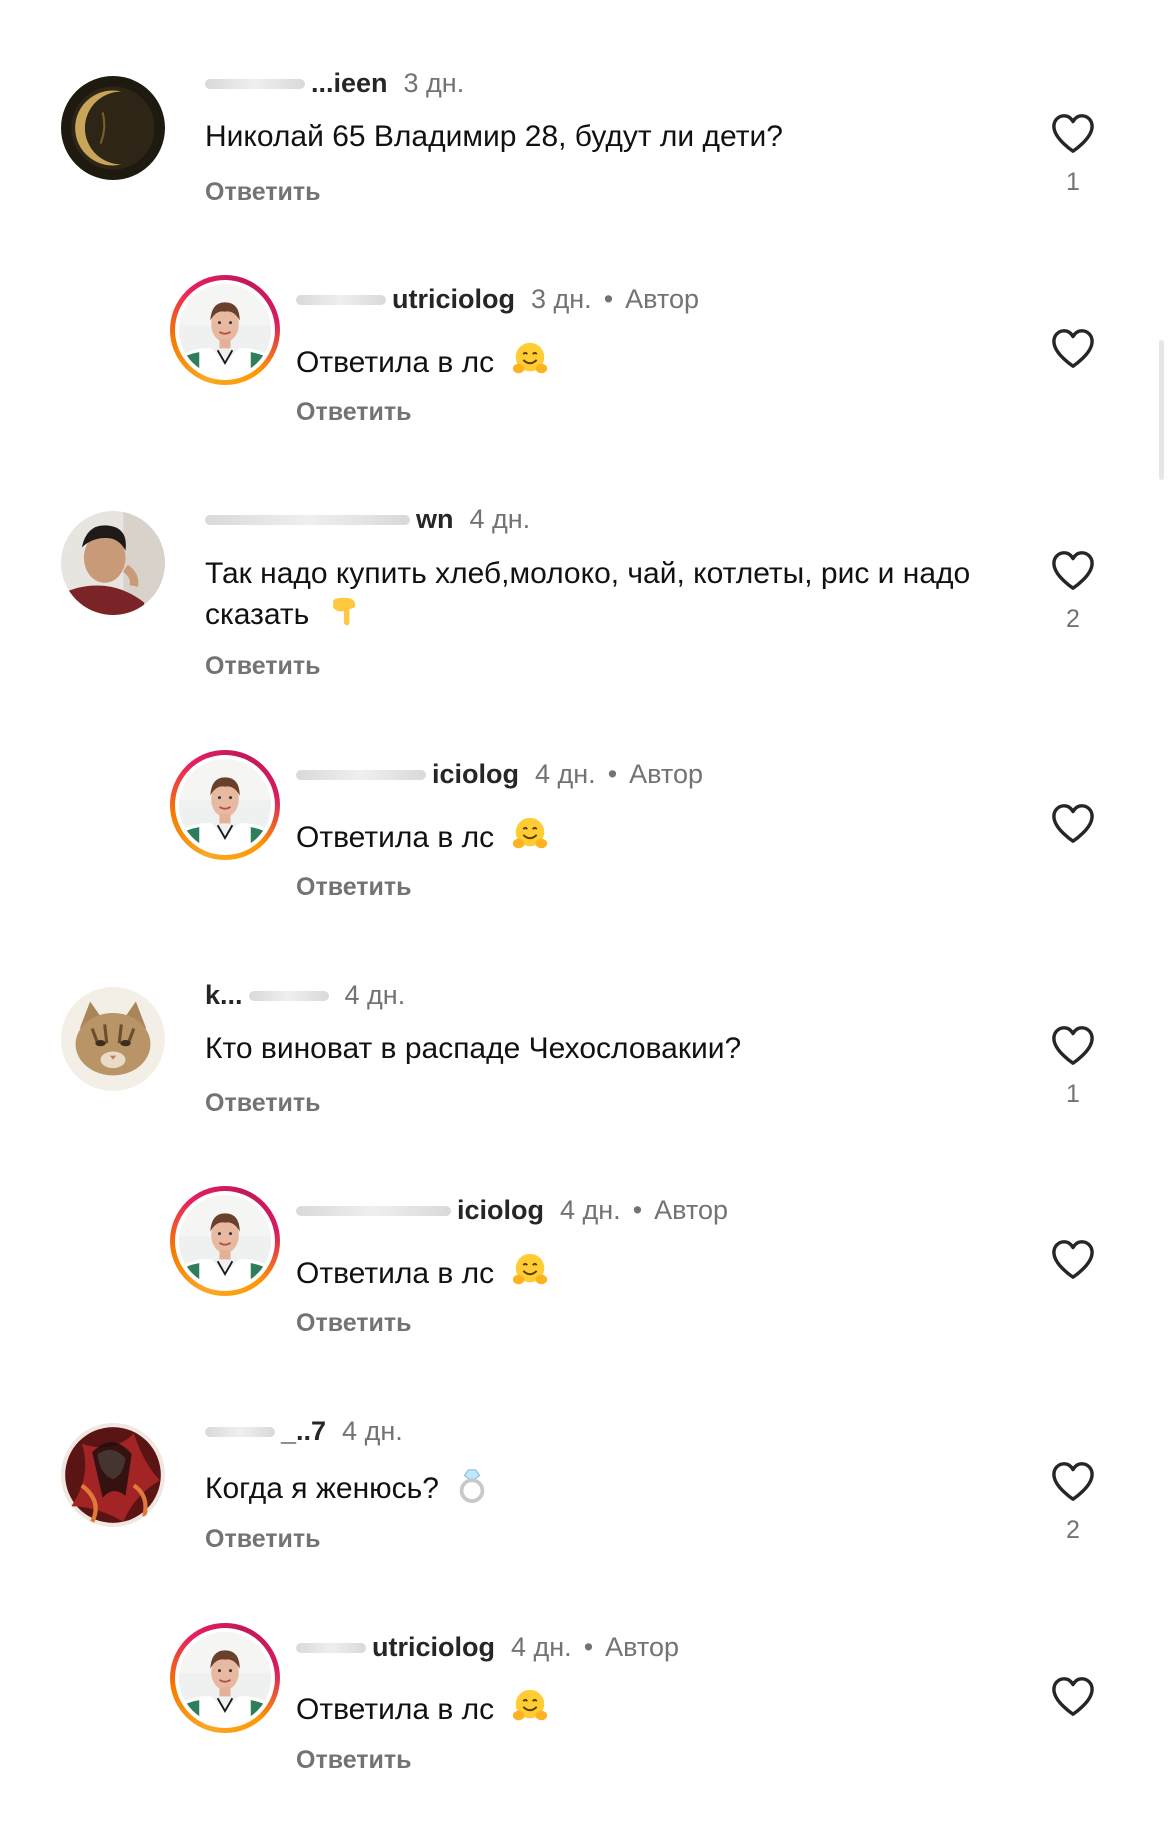 This screenshot has width=1170, height=1835. What do you see at coordinates (322, 1488) in the screenshot?
I see `comment-text-content: Когда я женюсь?` at bounding box center [322, 1488].